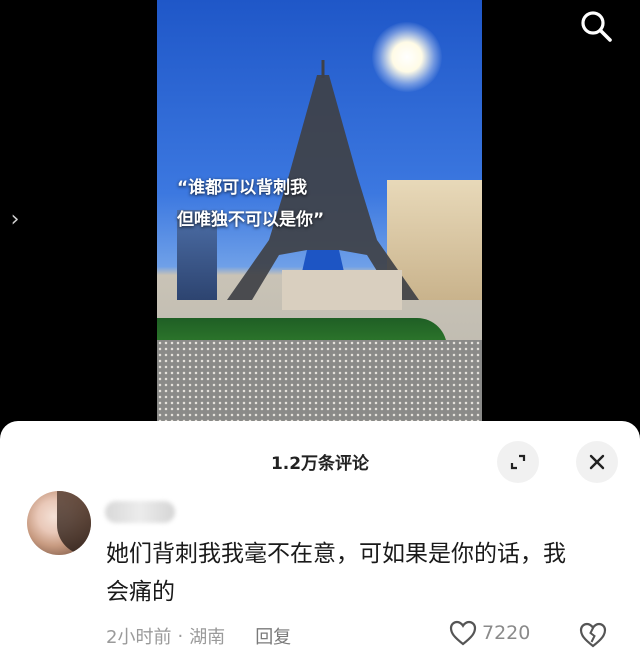 Image resolution: width=640 pixels, height=669 pixels. What do you see at coordinates (336, 573) in the screenshot?
I see `comment-text: 她们背刺我我毫不在意，可如果是你的话，我会痛的` at bounding box center [336, 573].